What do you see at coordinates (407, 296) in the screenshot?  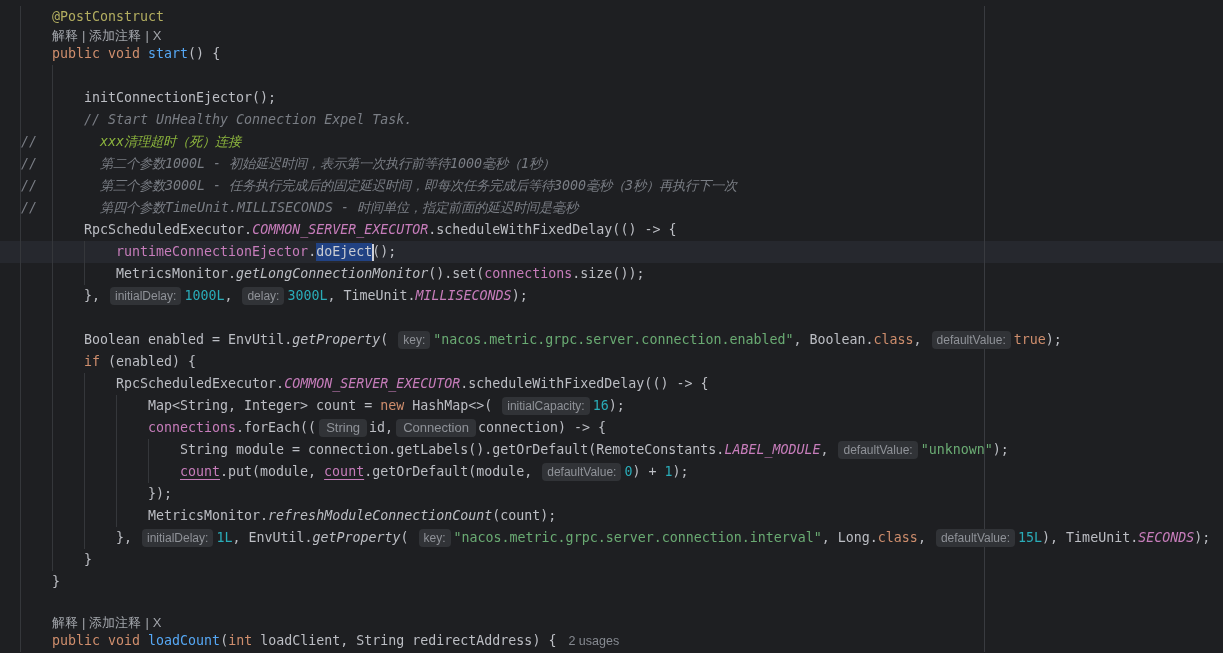 I see `code-text: 3000L, TimeUnit.MILLISECONDS);` at bounding box center [407, 296].